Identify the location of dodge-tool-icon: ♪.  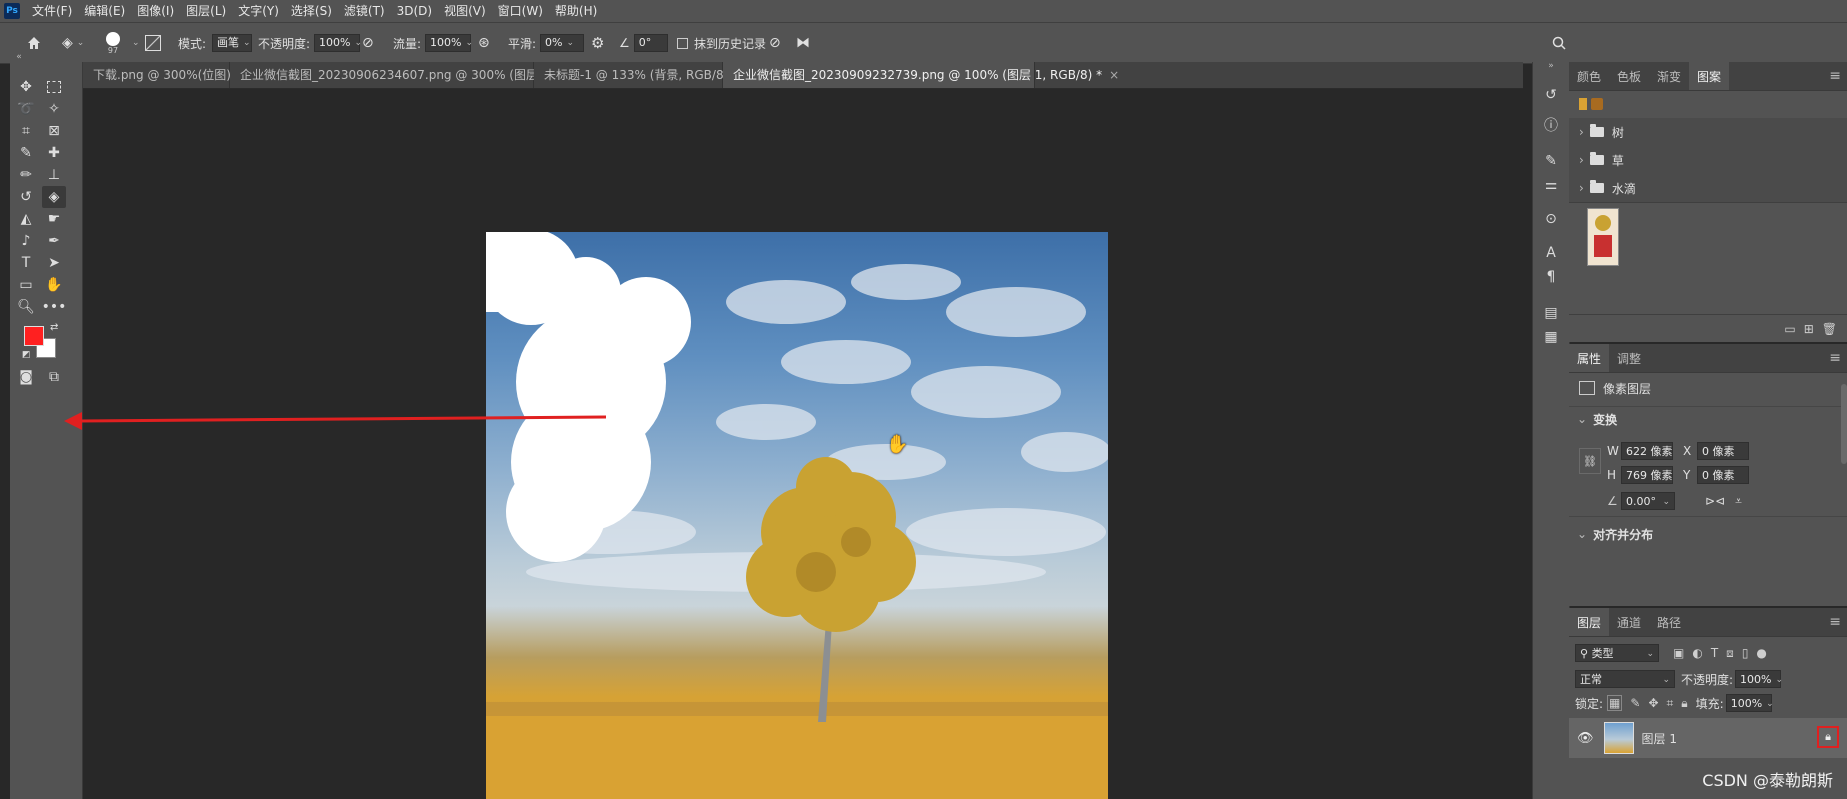
(26, 241).